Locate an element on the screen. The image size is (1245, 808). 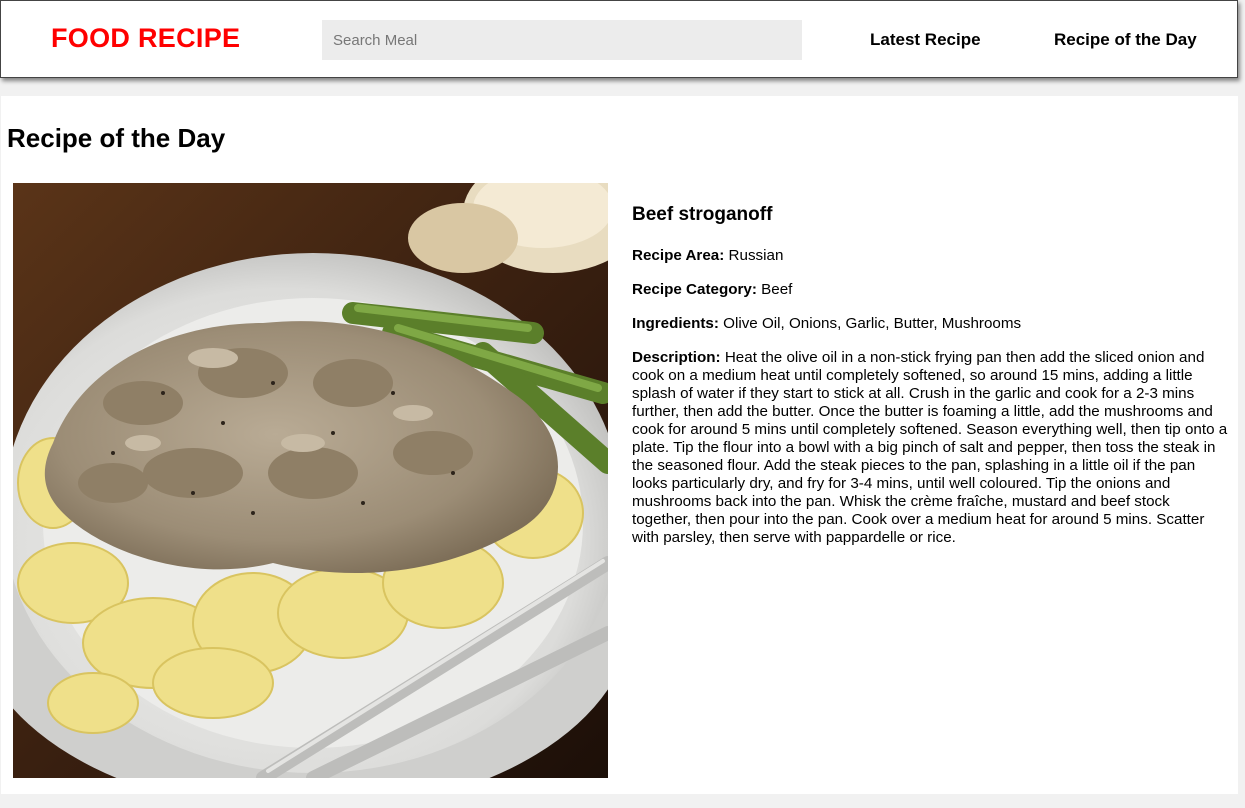
meal-name: Beef stroganoff is located at coordinates (702, 214).